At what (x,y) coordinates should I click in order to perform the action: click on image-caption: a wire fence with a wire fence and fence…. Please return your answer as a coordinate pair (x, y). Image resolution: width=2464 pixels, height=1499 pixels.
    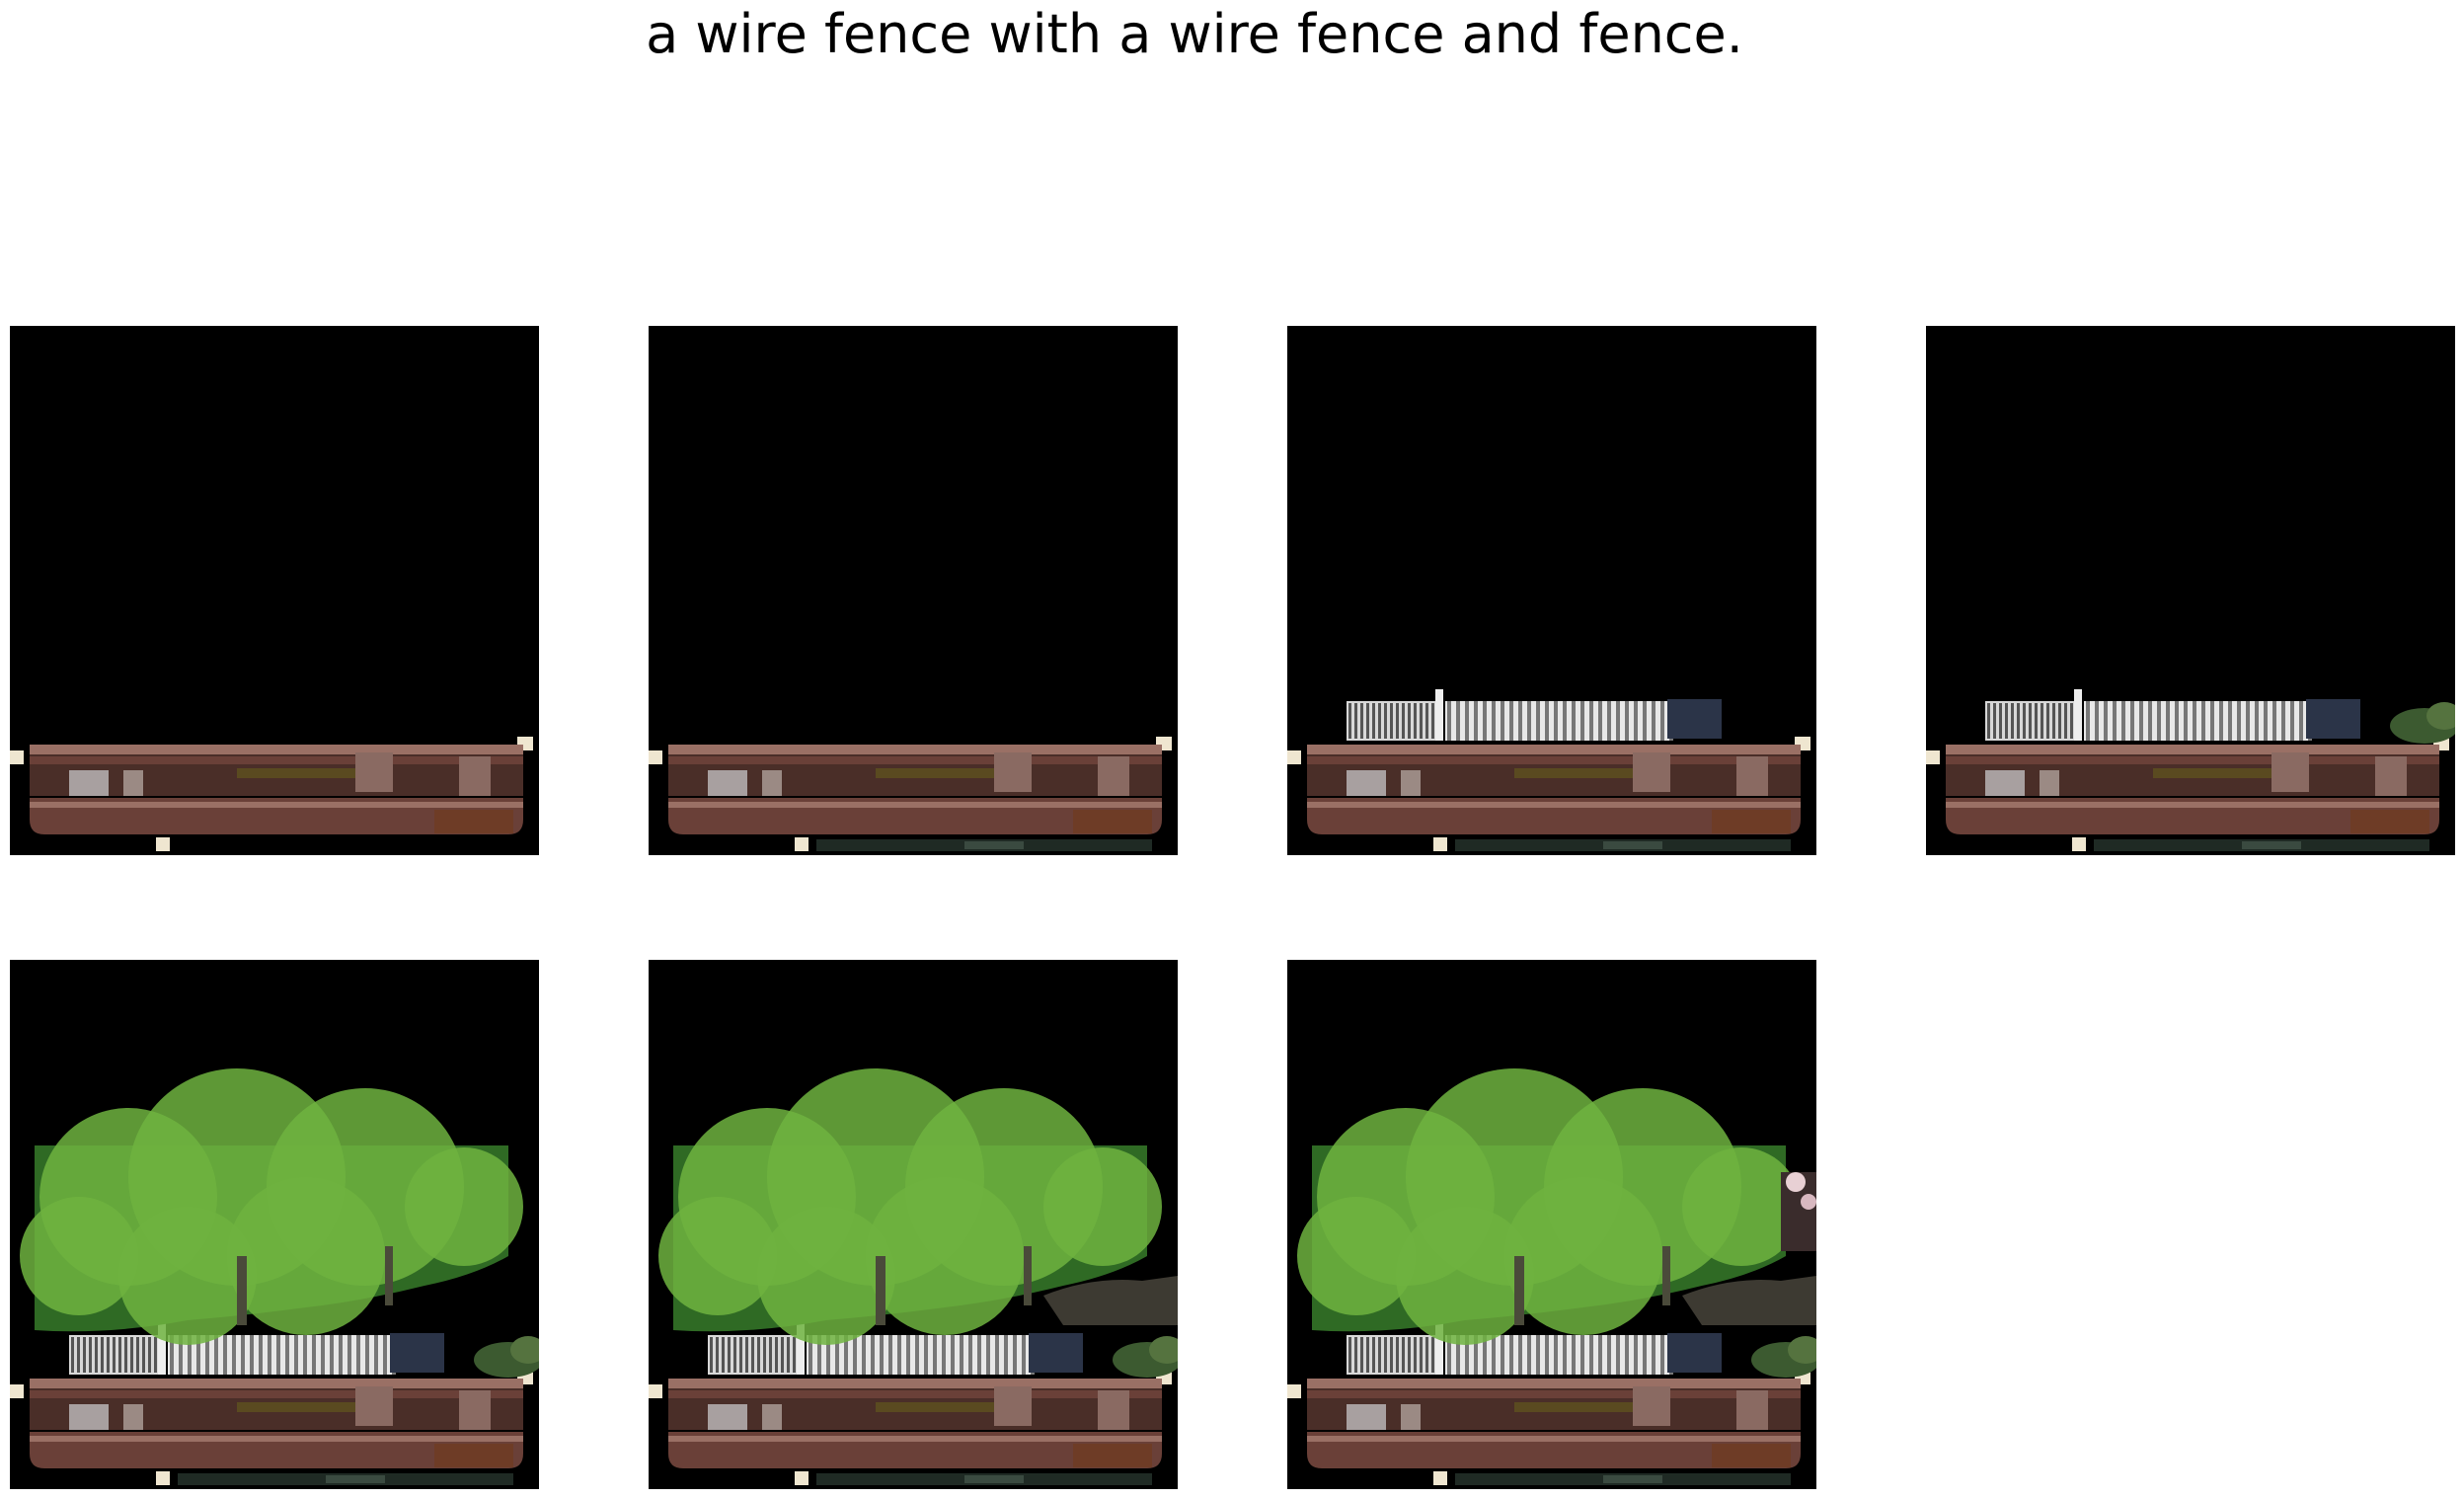
    Looking at the image, I should click on (1194, 34).